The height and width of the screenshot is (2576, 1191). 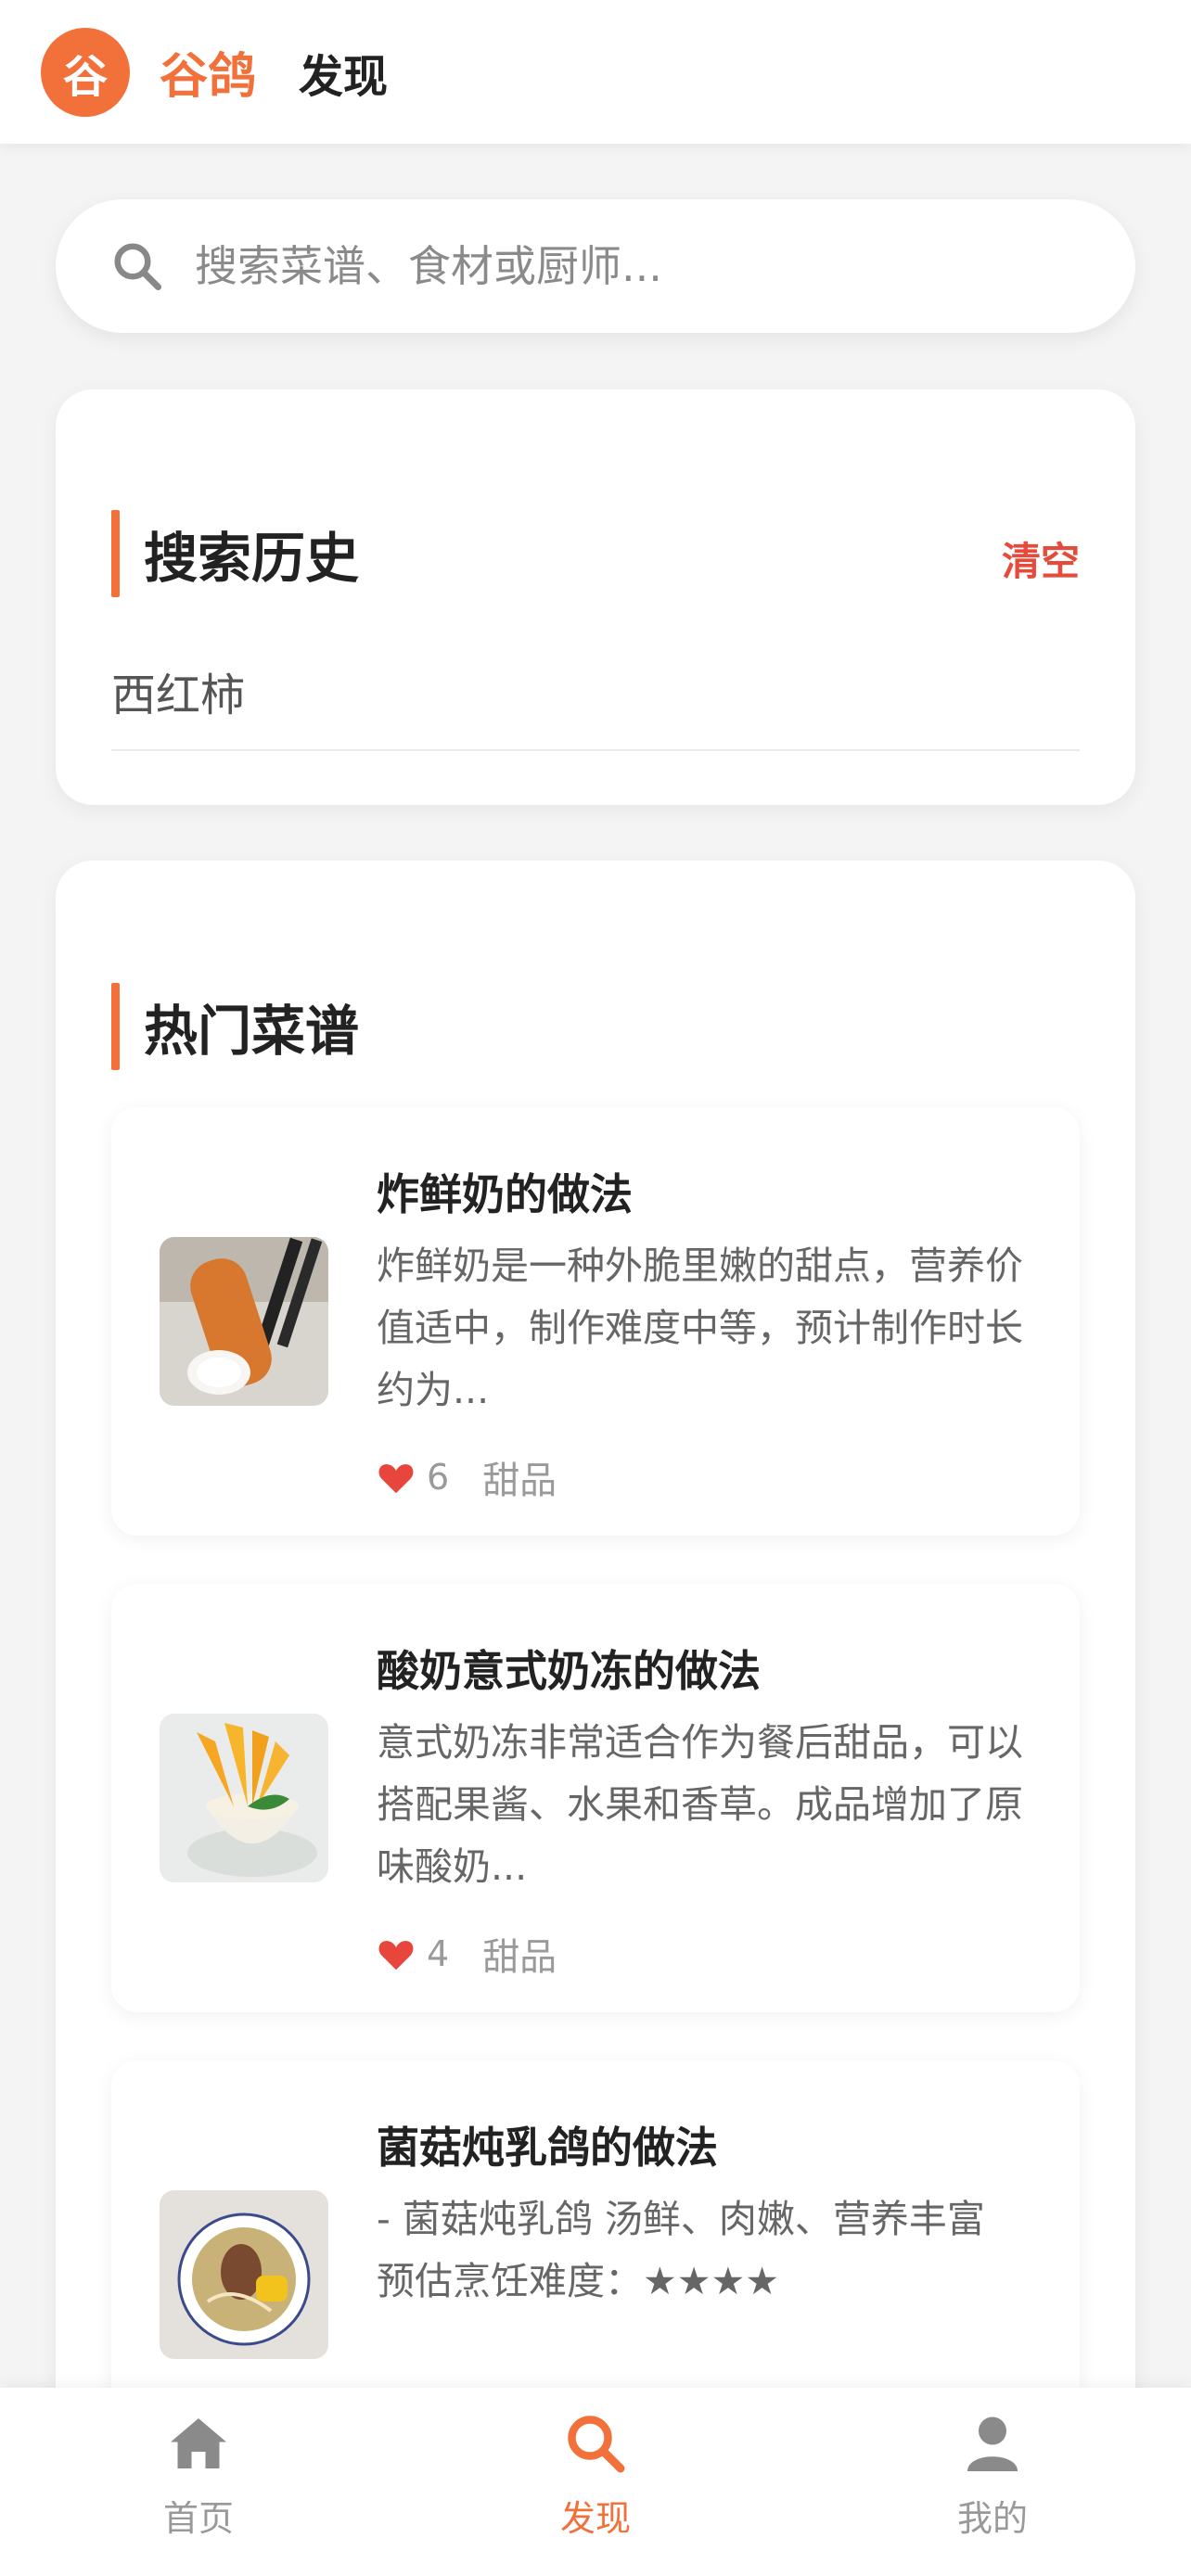 What do you see at coordinates (438, 1954) in the screenshot?
I see `like-count: 4` at bounding box center [438, 1954].